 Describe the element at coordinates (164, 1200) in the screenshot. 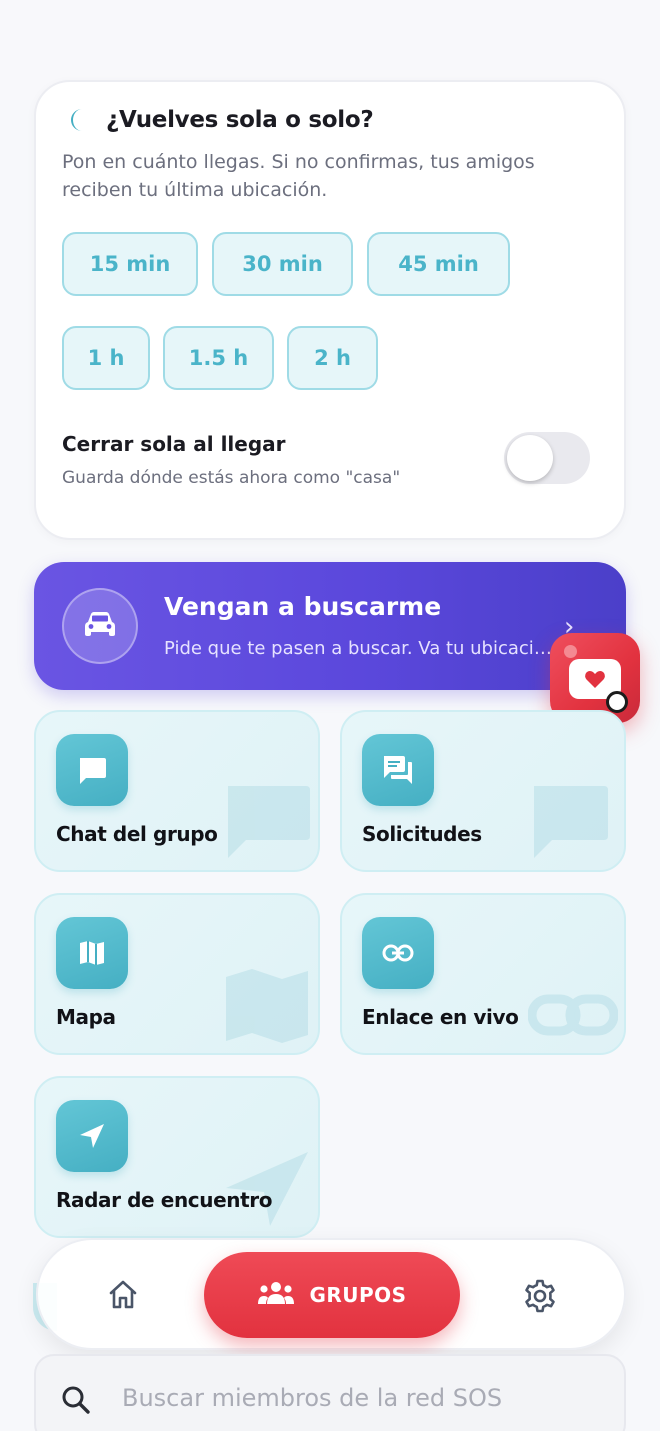

I see `feature-label: Radar de encuentro` at that location.